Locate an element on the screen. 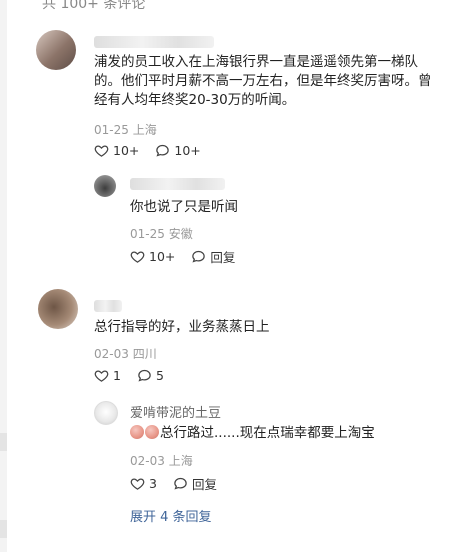  reply-meta: 02-03 上海 is located at coordinates (161, 460).